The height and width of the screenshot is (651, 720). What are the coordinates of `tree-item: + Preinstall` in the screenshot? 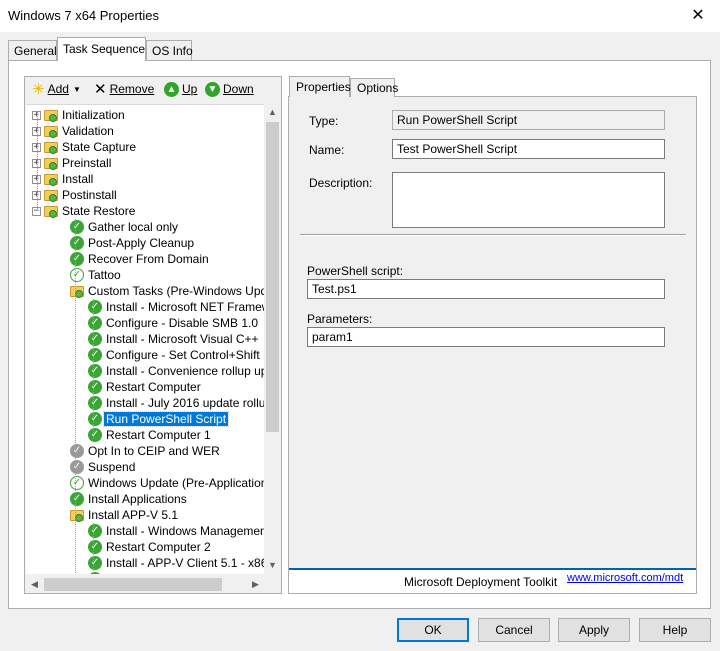 It's located at (72, 163).